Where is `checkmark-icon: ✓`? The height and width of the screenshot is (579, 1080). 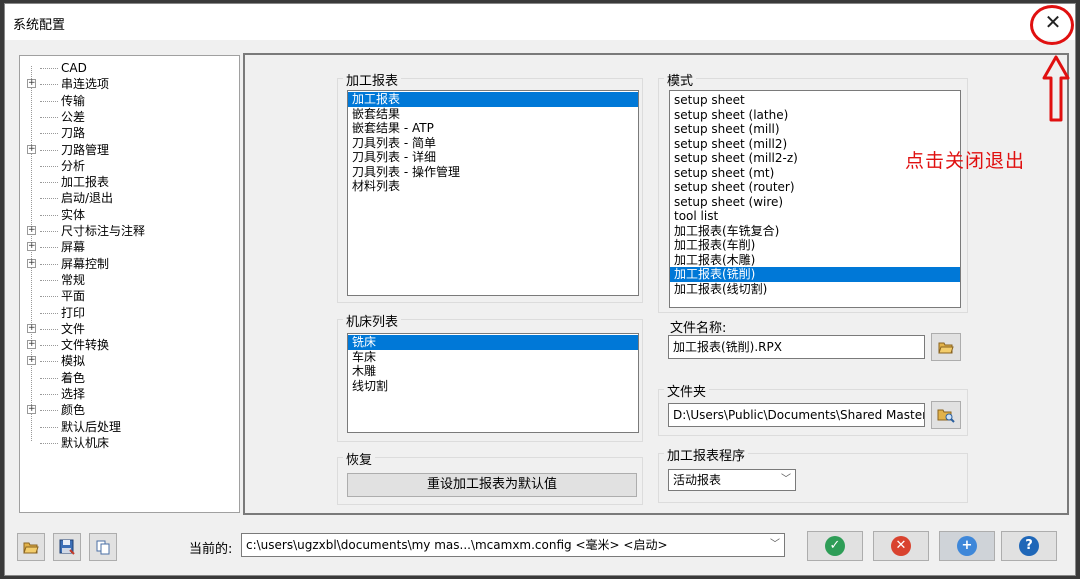 checkmark-icon: ✓ is located at coordinates (835, 546).